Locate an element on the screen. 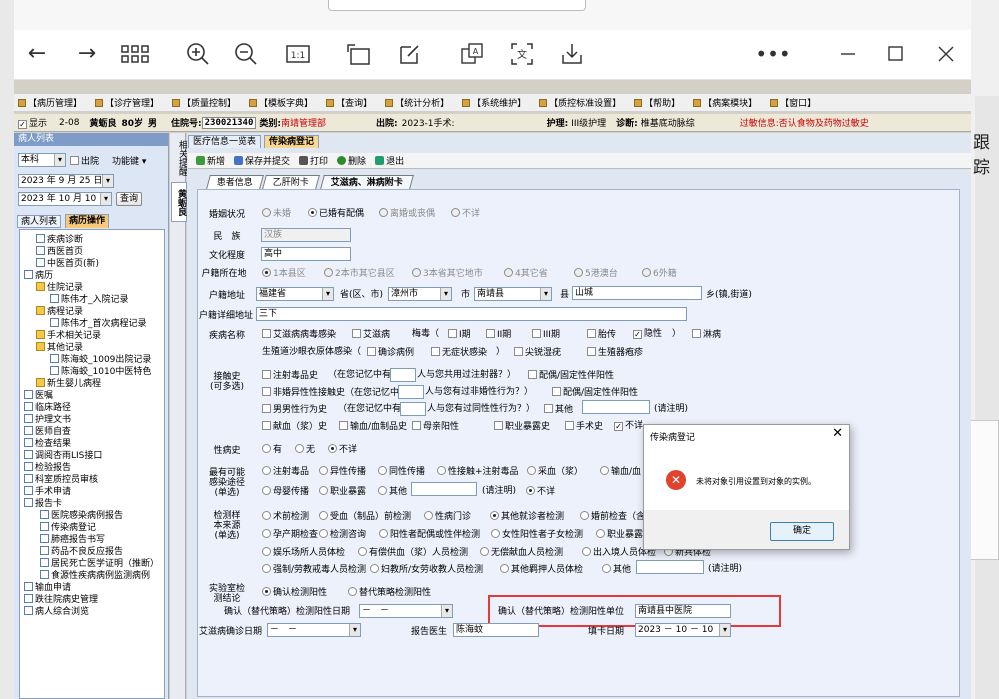 This screenshot has height=699, width=999. lab-option: 替代策略检测阳性 is located at coordinates (389, 593).